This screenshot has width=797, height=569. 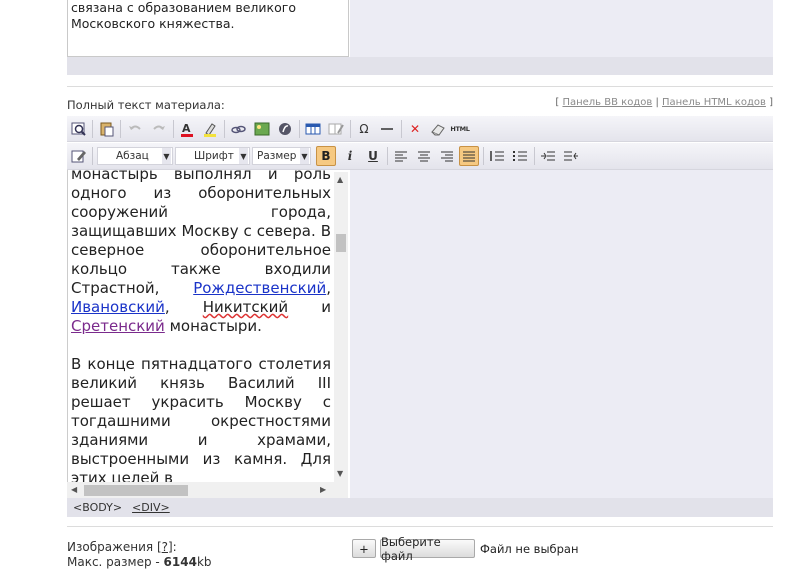 I want to click on bracket: ], so click(x=771, y=102).